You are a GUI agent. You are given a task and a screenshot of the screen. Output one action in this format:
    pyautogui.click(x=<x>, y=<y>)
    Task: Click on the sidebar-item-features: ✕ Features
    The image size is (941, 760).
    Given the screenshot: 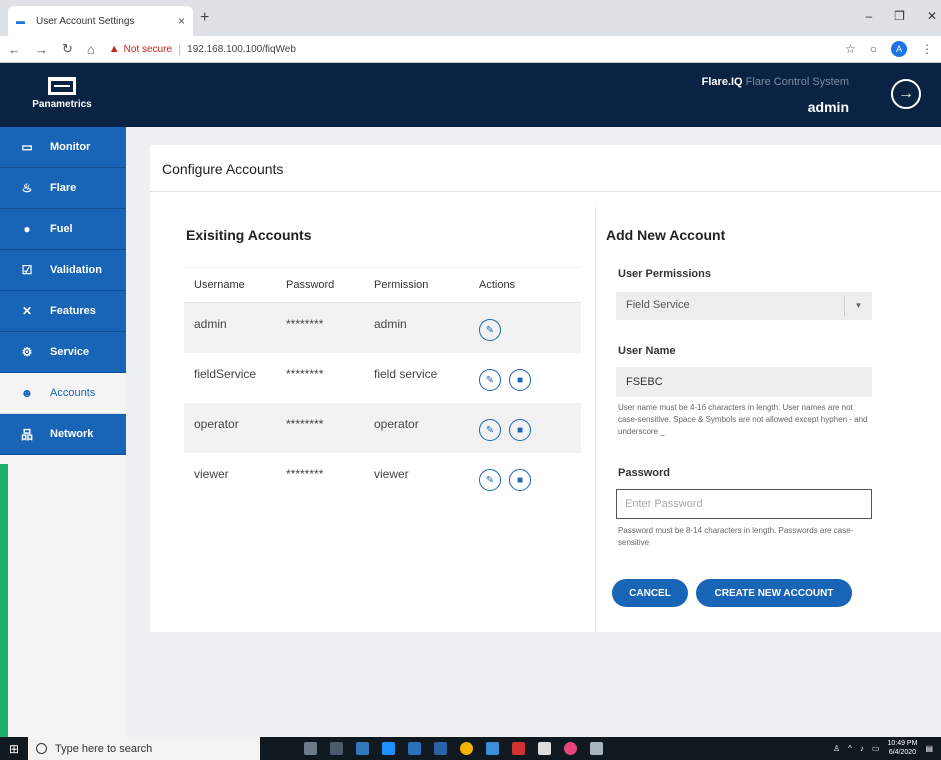 What is the action you would take?
    pyautogui.click(x=63, y=311)
    